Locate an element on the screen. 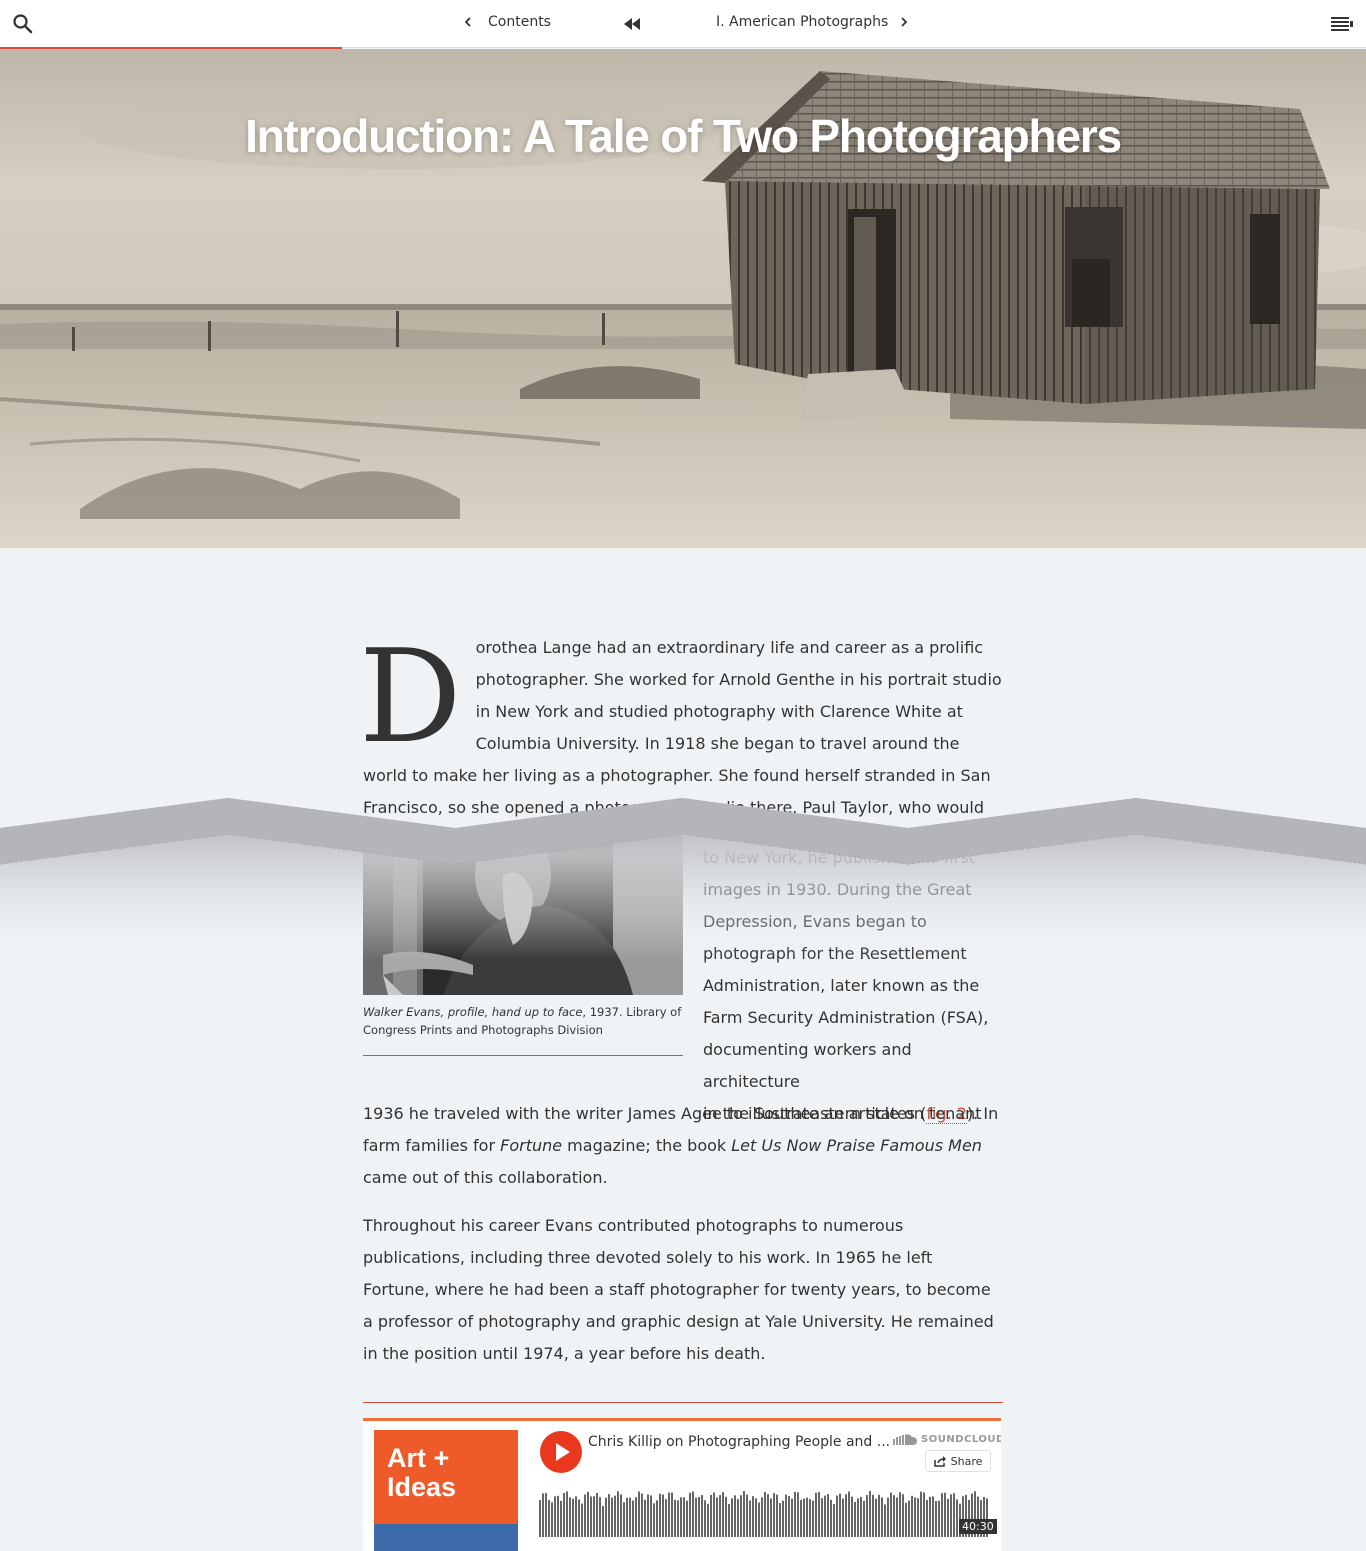 The image size is (1366, 1551). caption-title: Walker Evans, profile, hand up to face is located at coordinates (473, 1012).